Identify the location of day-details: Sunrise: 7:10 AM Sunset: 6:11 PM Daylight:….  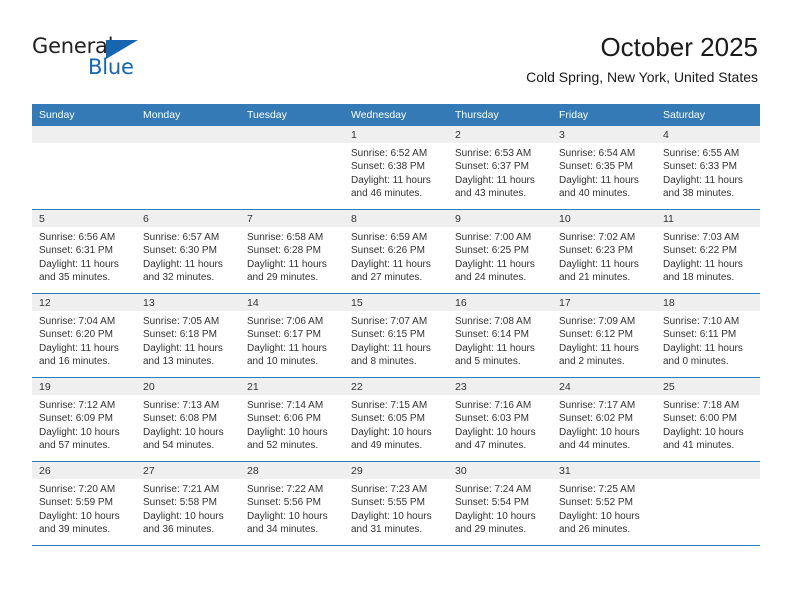
(708, 339).